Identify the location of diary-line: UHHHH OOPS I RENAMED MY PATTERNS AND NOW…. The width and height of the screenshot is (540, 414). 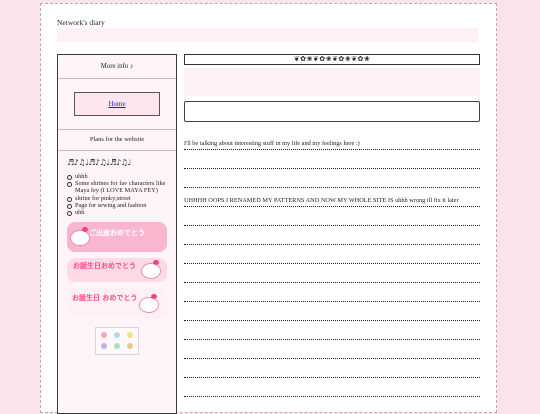
(332, 197).